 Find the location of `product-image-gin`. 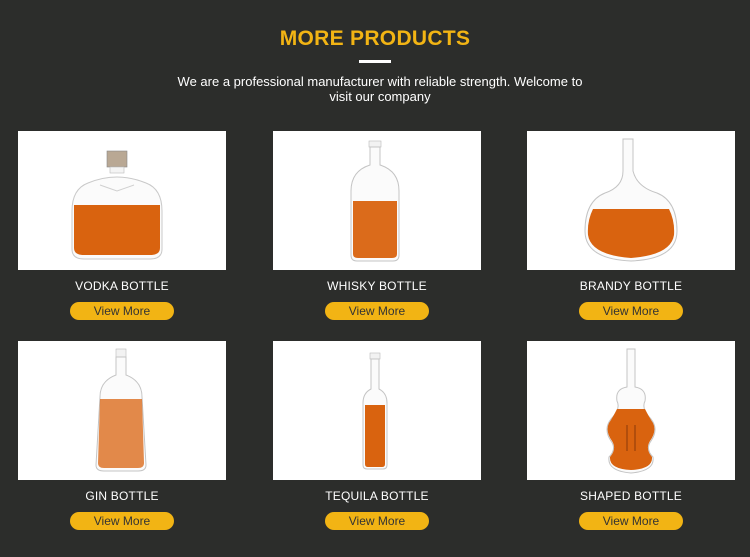

product-image-gin is located at coordinates (122, 410).